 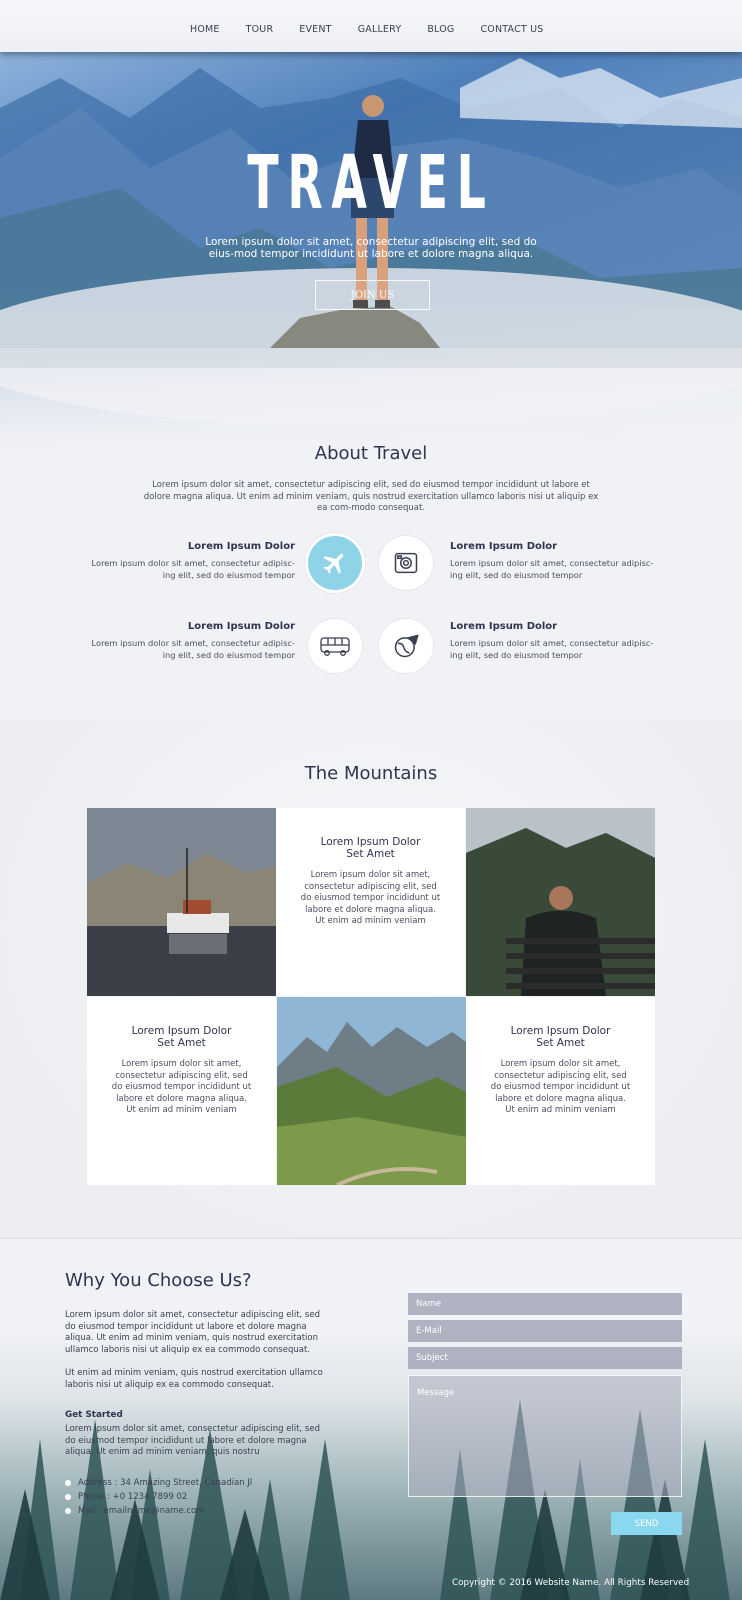 I want to click on nav-gallery: GALLERY, so click(x=380, y=29).